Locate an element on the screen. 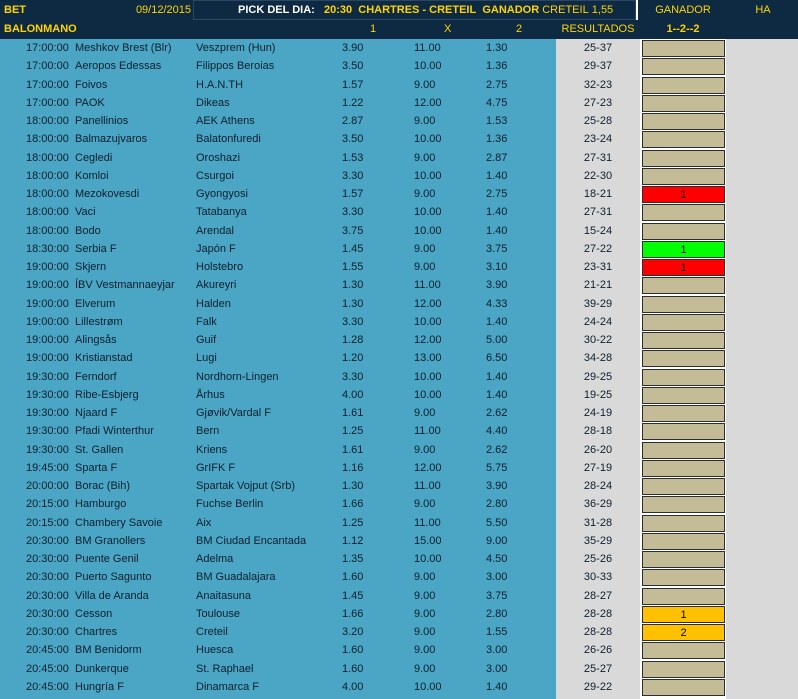  result-cell: 30-33 is located at coordinates (598, 577).